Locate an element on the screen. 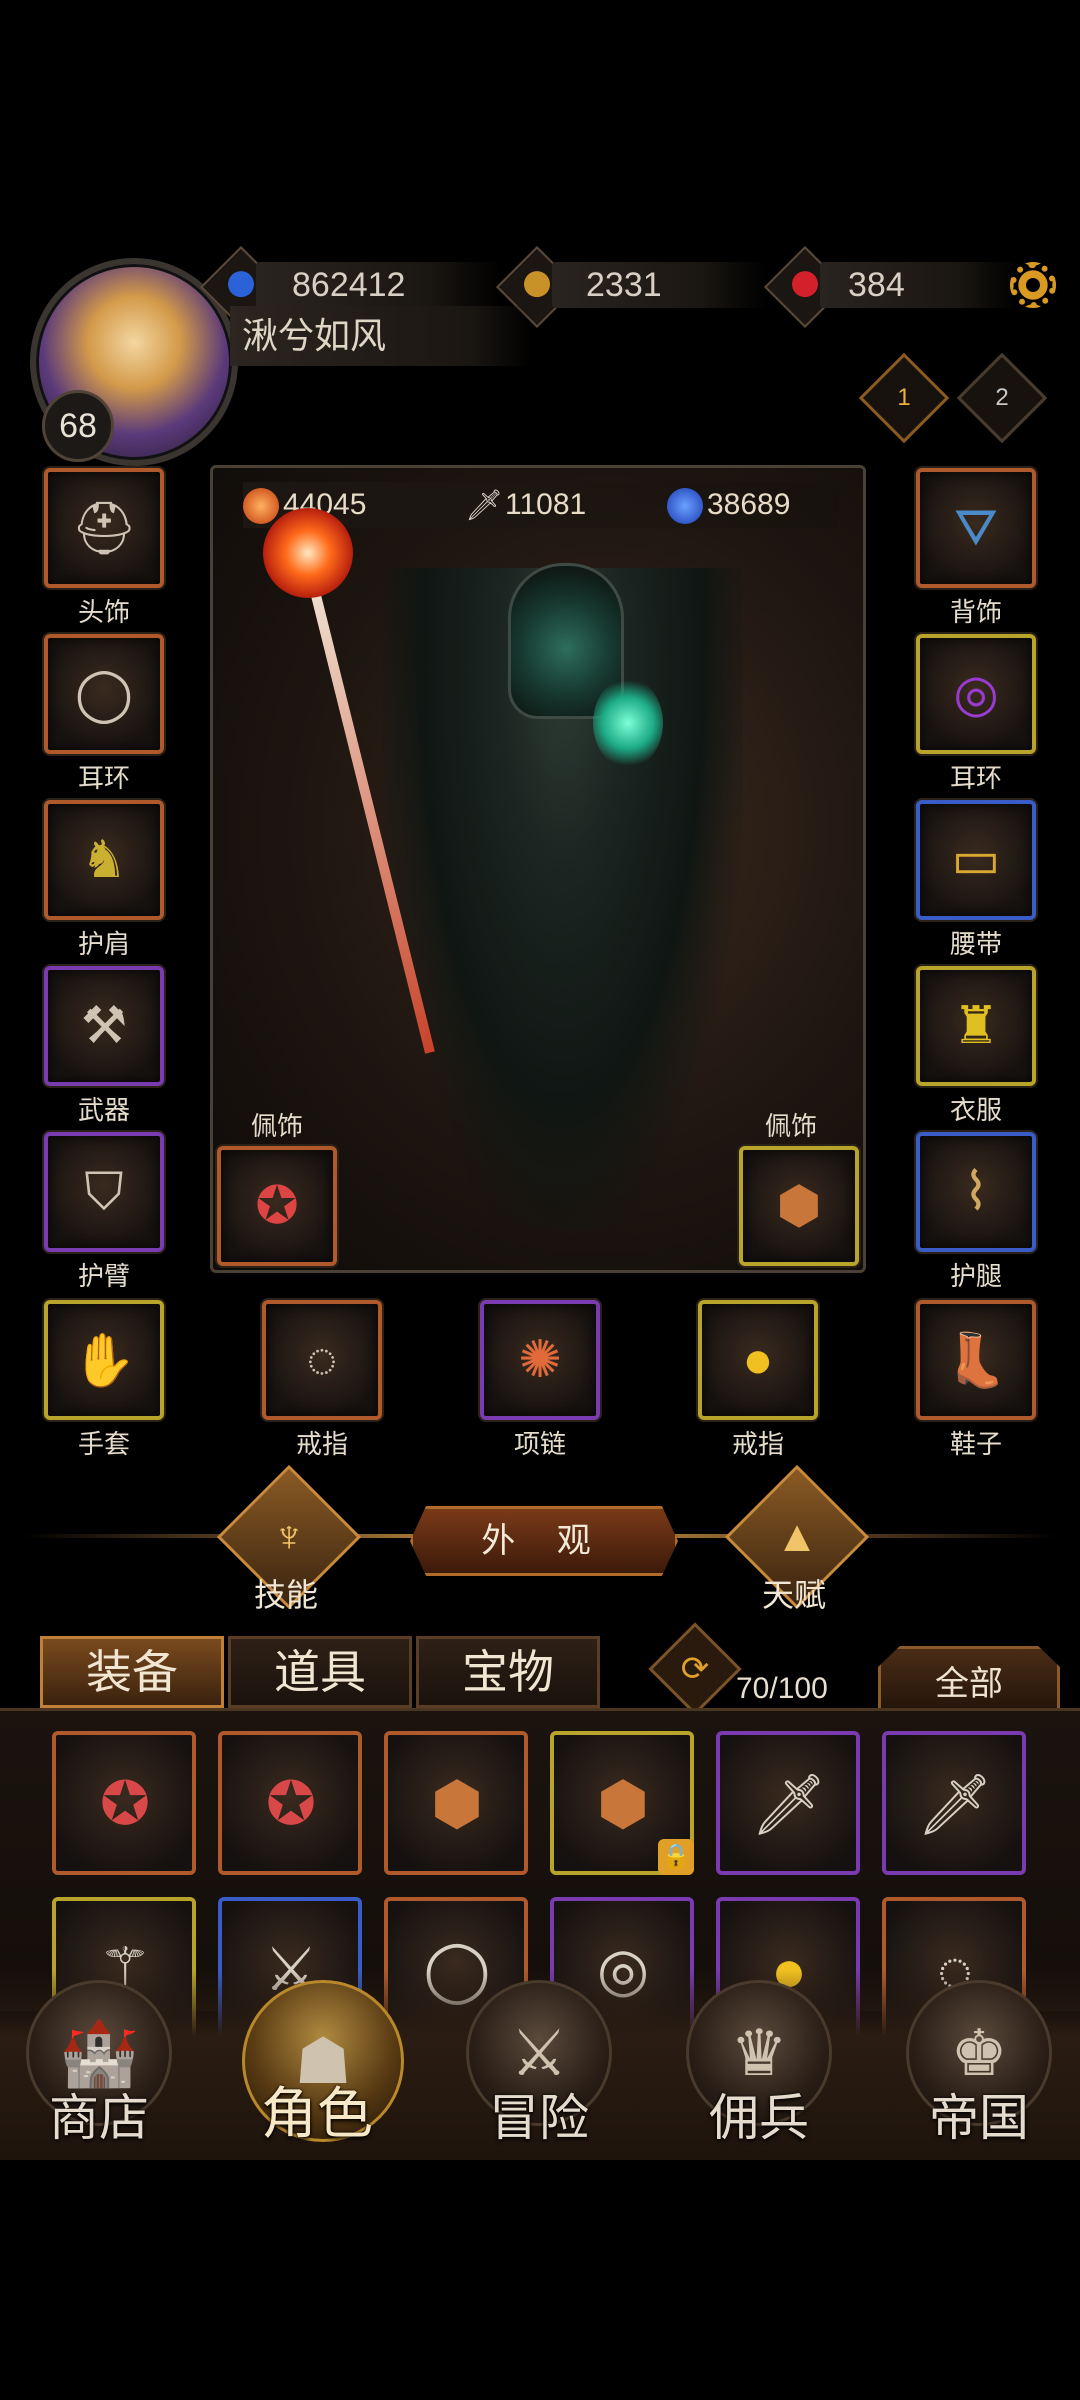 The image size is (1080, 2400). slot-label: 护腿 is located at coordinates (975, 1276).